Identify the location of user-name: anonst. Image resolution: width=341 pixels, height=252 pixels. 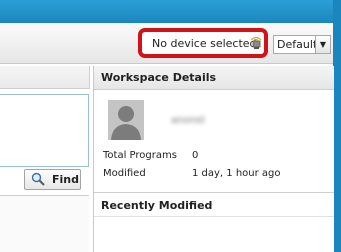
(188, 120).